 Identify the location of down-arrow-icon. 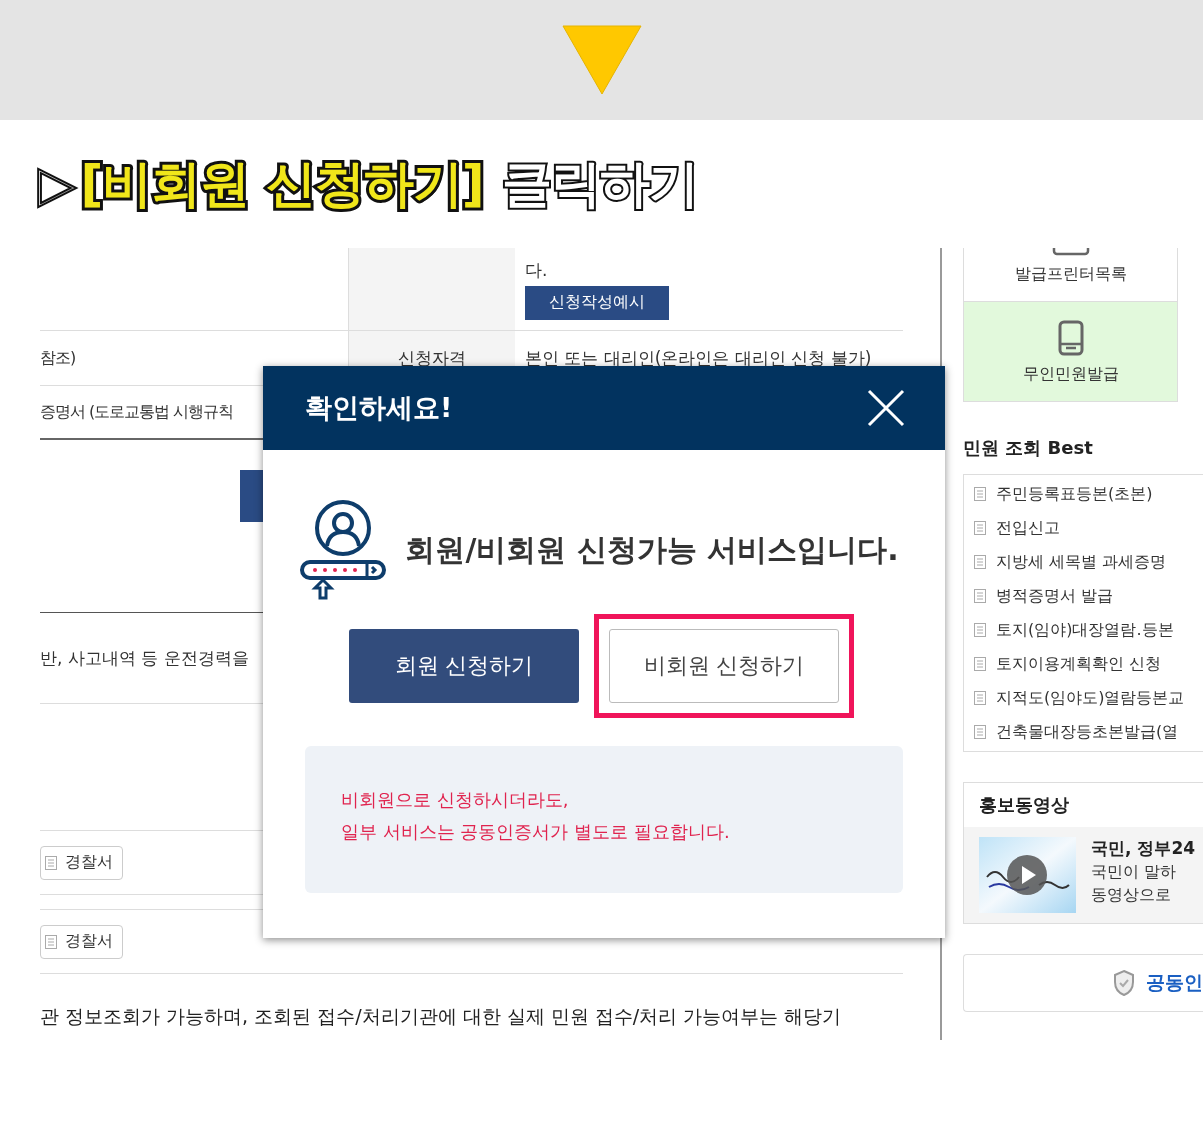
(601, 60).